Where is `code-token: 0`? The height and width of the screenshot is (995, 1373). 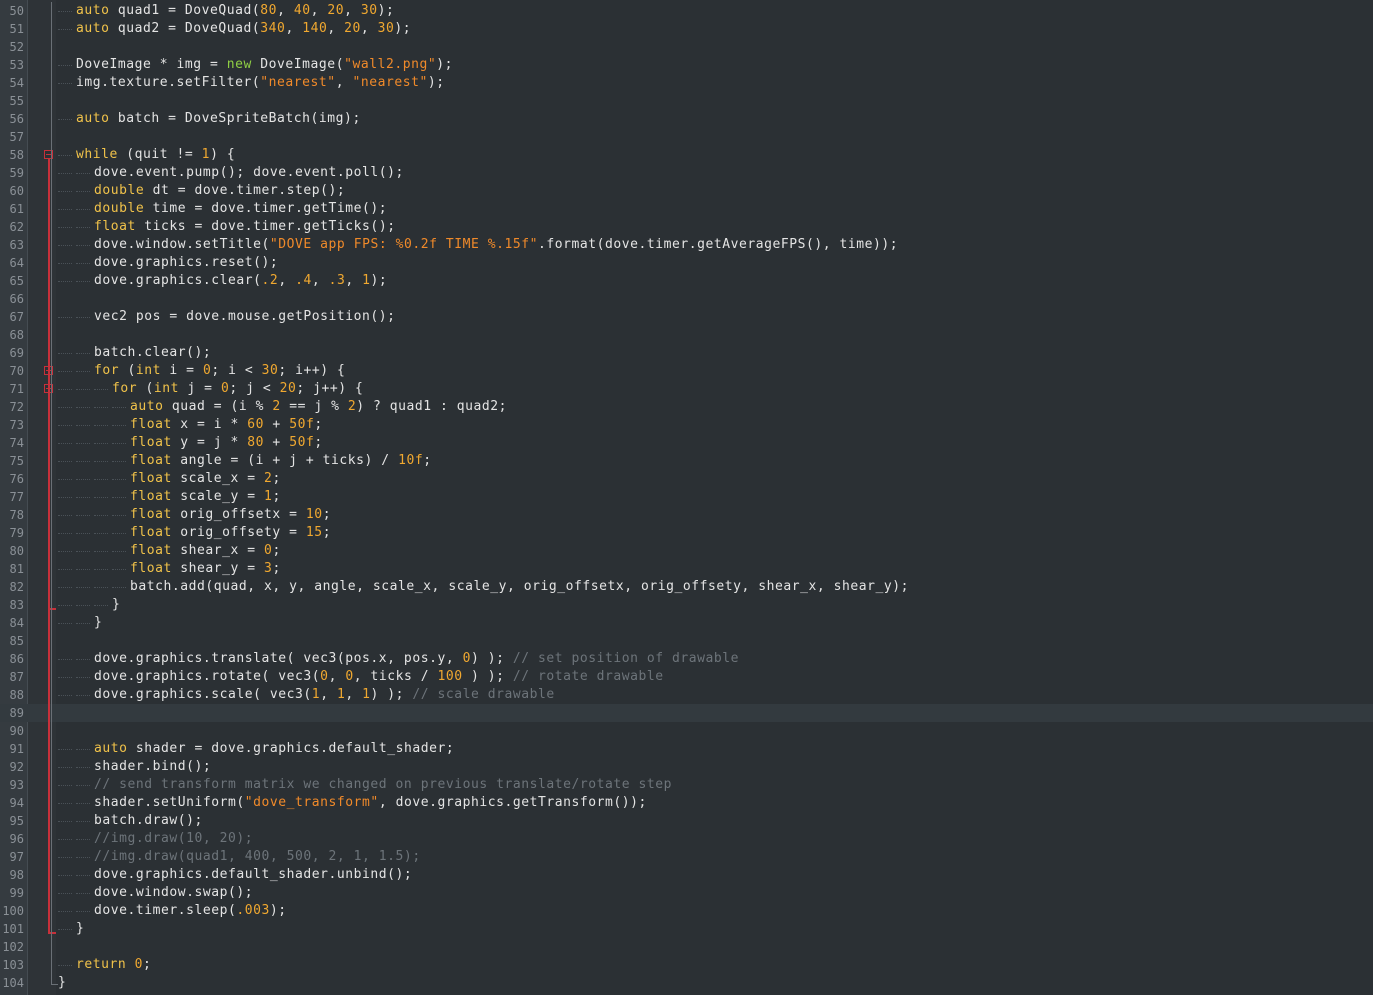
code-token: 0 is located at coordinates (349, 676).